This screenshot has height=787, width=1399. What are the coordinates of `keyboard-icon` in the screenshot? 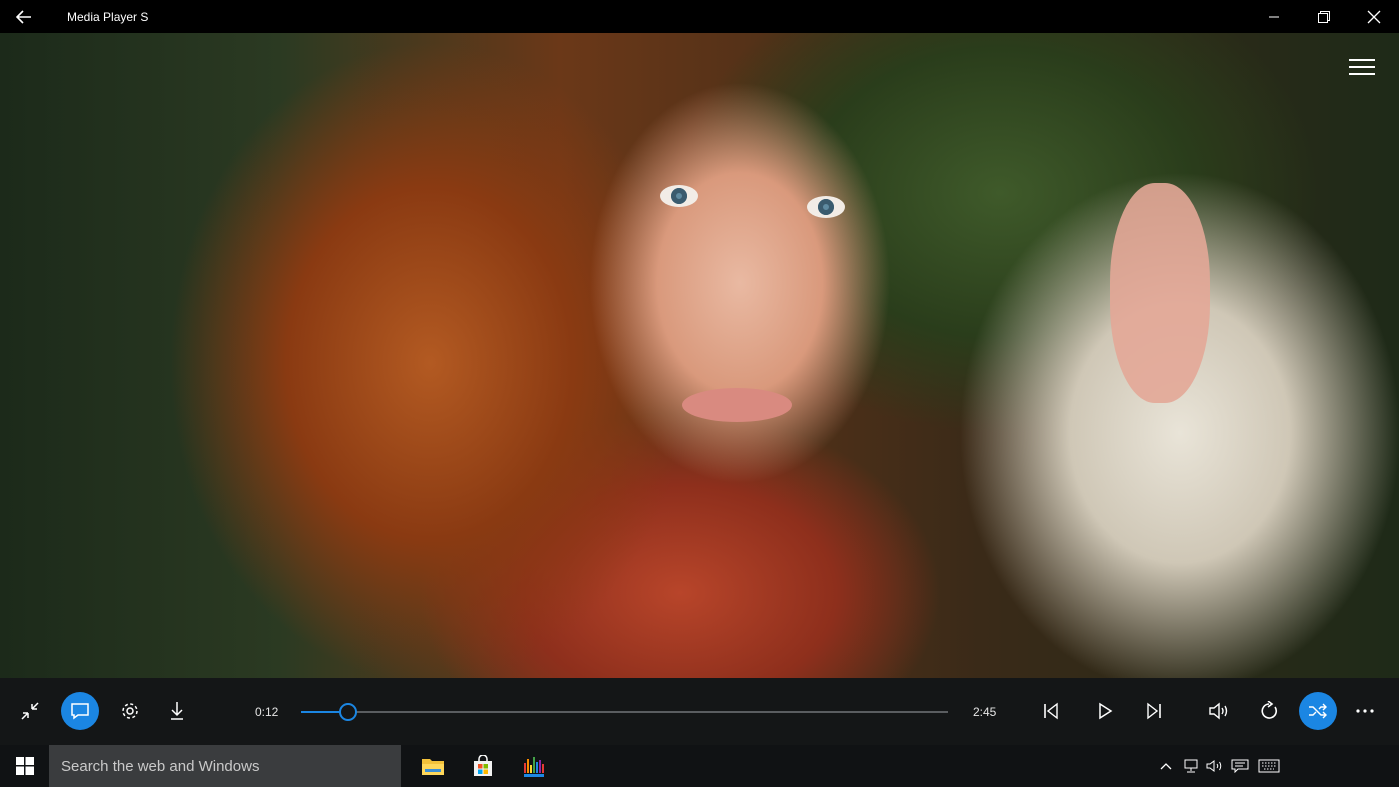 It's located at (1269, 766).